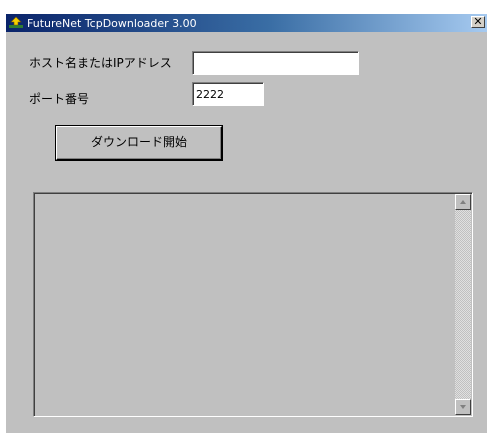 The height and width of the screenshot is (435, 487). Describe the element at coordinates (59, 99) in the screenshot. I see `port-label: ポート番号` at that location.